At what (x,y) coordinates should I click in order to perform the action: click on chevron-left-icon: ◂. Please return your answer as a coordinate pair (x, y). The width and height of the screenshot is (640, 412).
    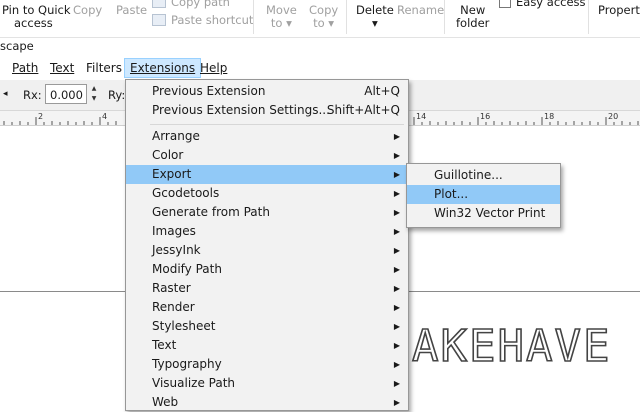
    Looking at the image, I should click on (5, 94).